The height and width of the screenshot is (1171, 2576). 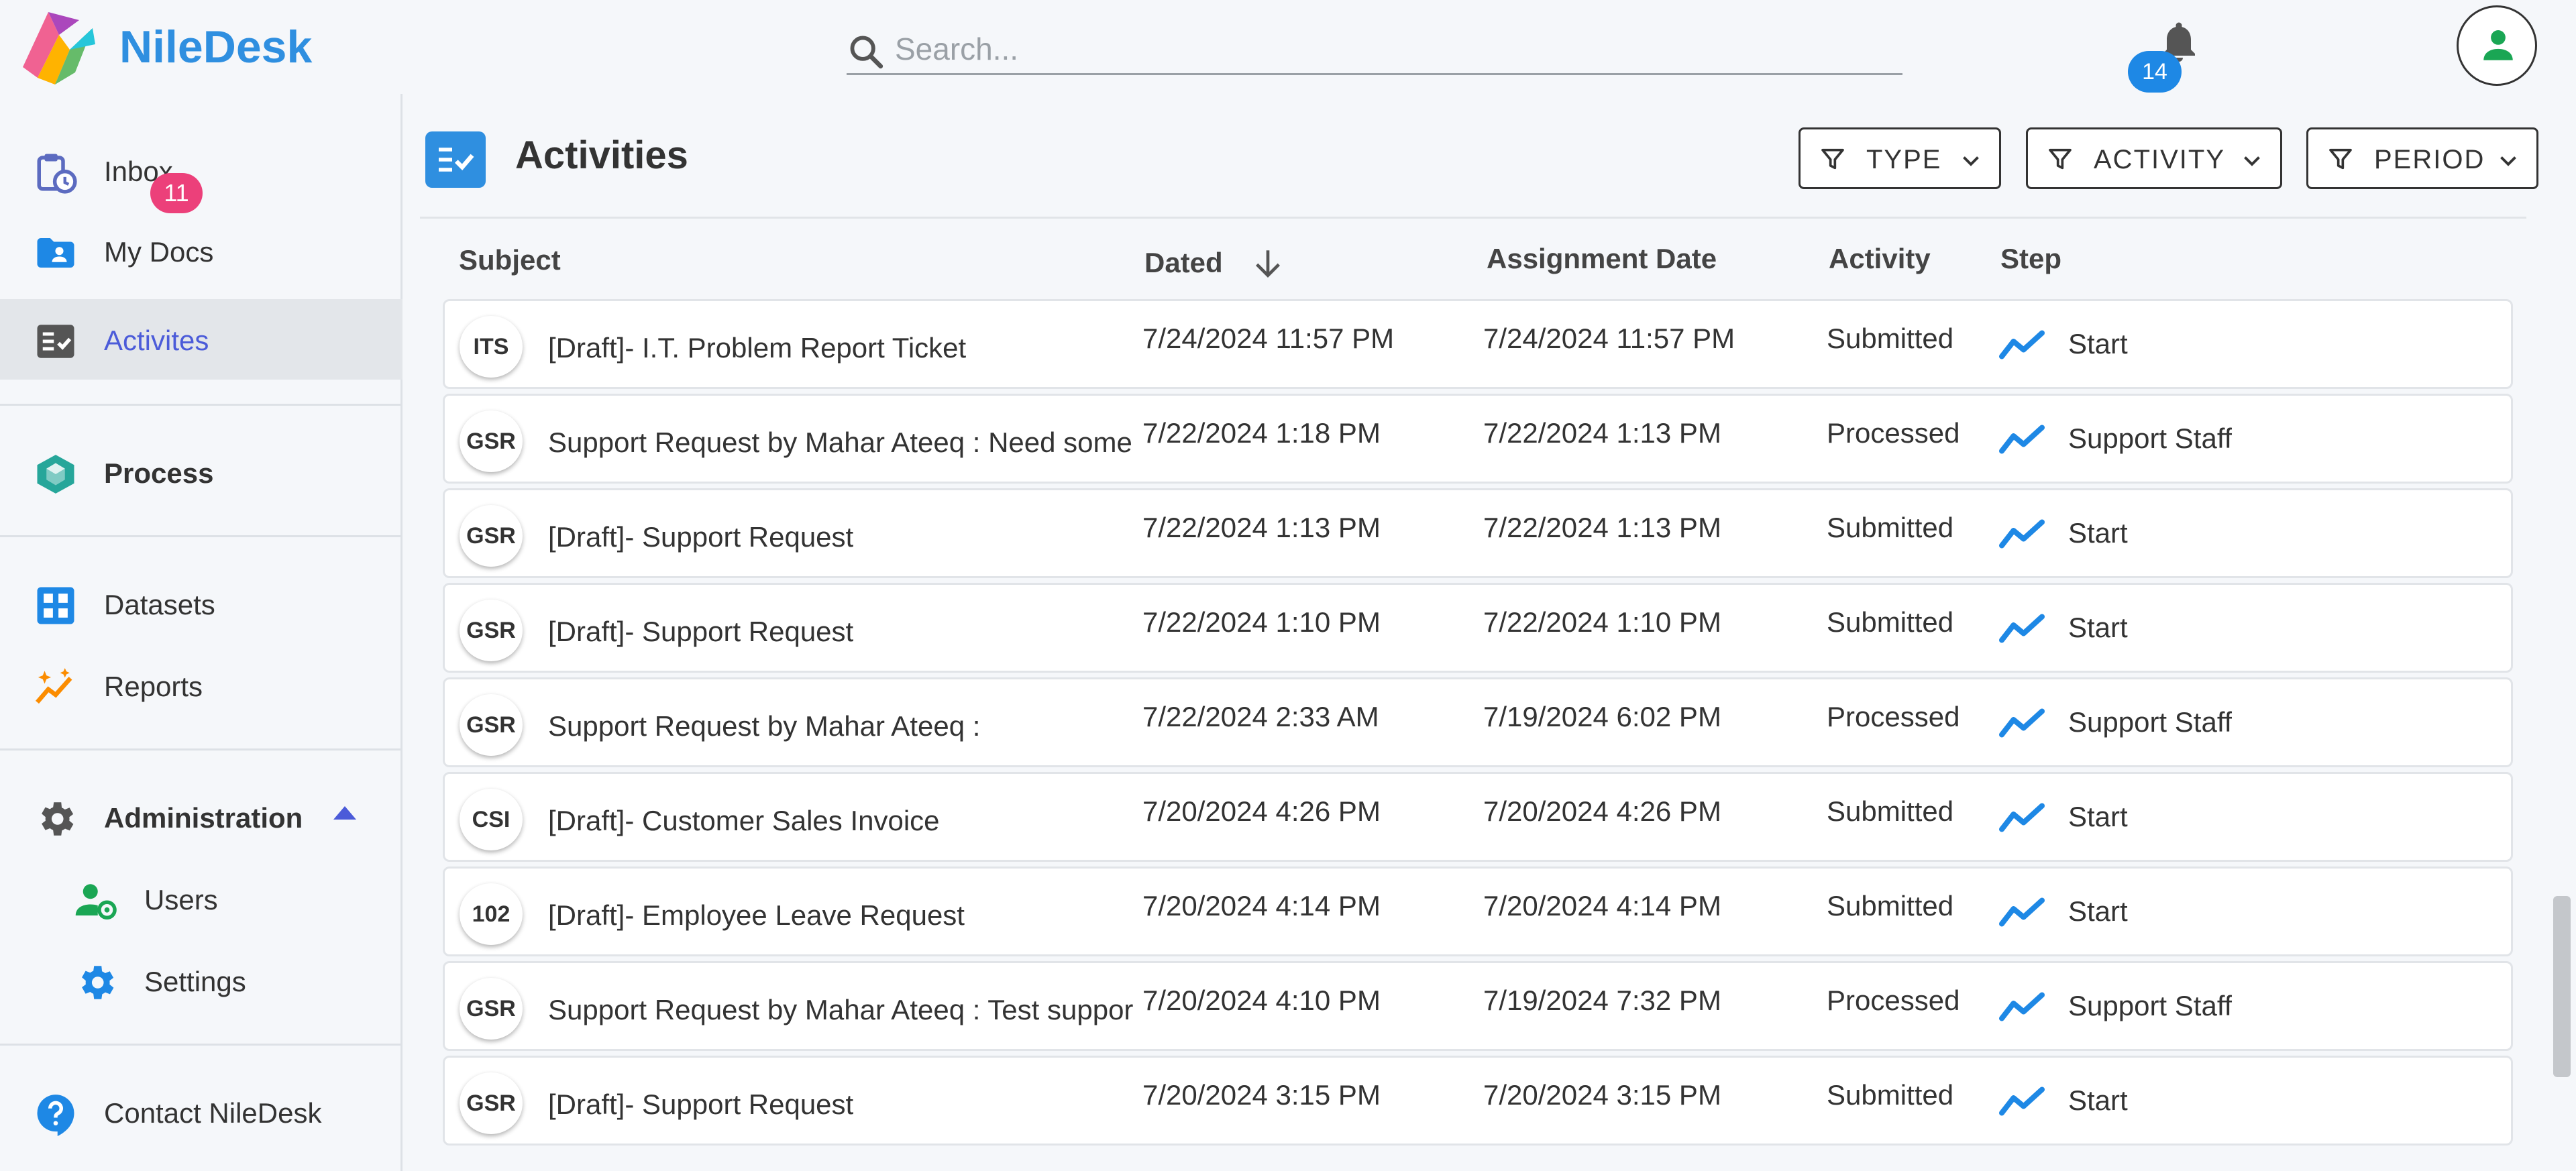 I want to click on type-code-chip: CSI, so click(x=491, y=819).